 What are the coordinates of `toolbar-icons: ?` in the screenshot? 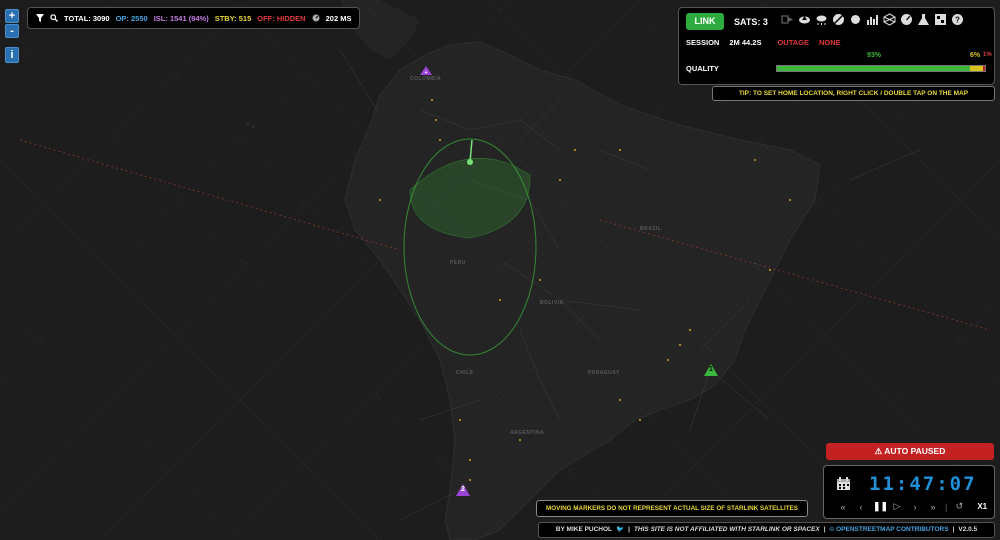 It's located at (872, 19).